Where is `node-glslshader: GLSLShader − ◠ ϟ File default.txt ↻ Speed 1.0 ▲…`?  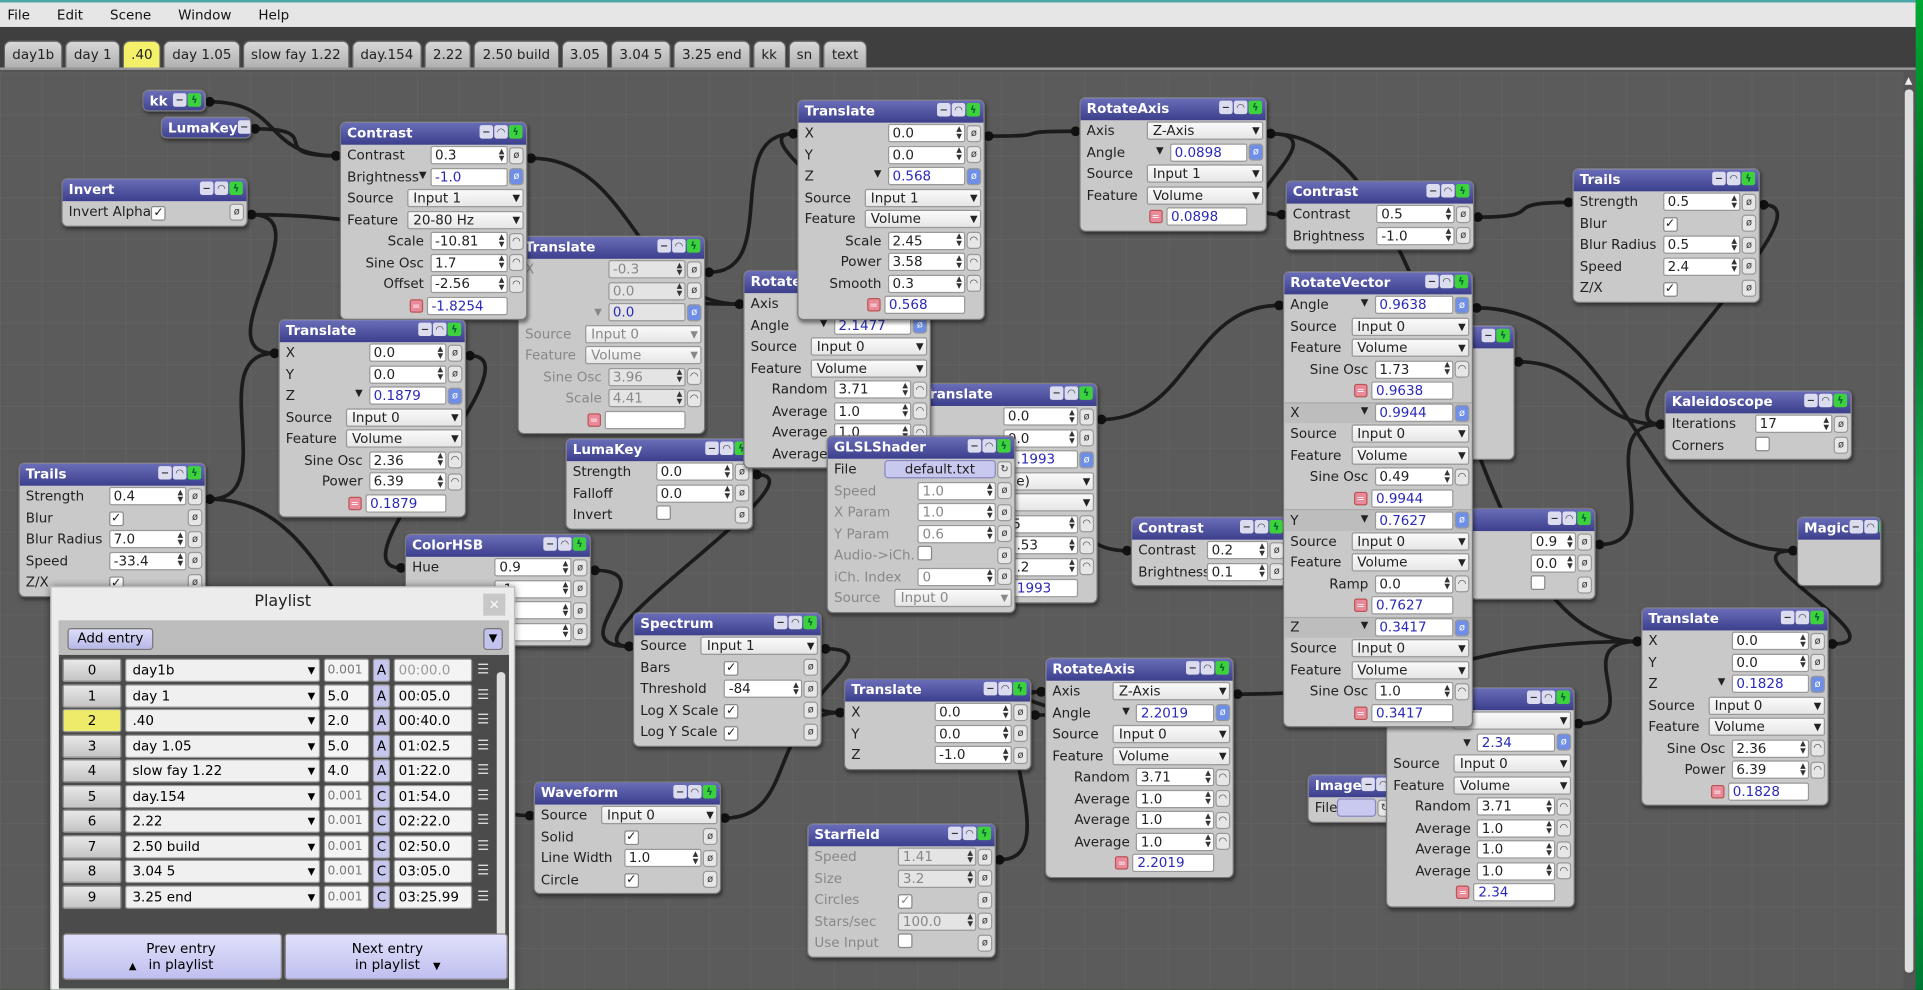 node-glslshader: GLSLShader − ◠ ϟ File default.txt ↻ Speed 1.0 ▲… is located at coordinates (921, 524).